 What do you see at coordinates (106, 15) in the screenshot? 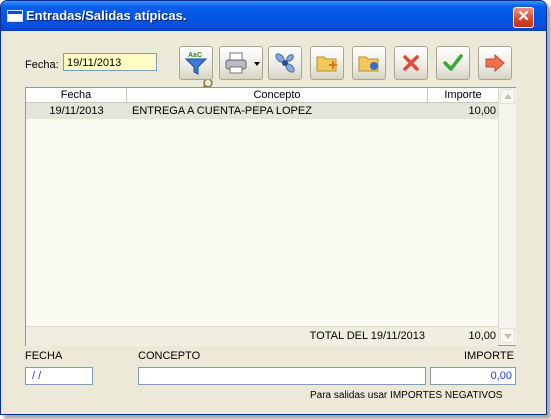
I see `window-title: Entradas/Salidas atípicas.` at bounding box center [106, 15].